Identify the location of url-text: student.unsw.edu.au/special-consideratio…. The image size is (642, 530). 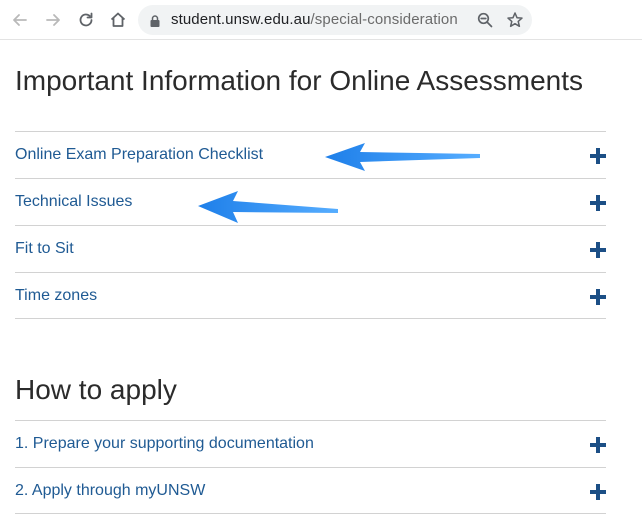
(314, 20).